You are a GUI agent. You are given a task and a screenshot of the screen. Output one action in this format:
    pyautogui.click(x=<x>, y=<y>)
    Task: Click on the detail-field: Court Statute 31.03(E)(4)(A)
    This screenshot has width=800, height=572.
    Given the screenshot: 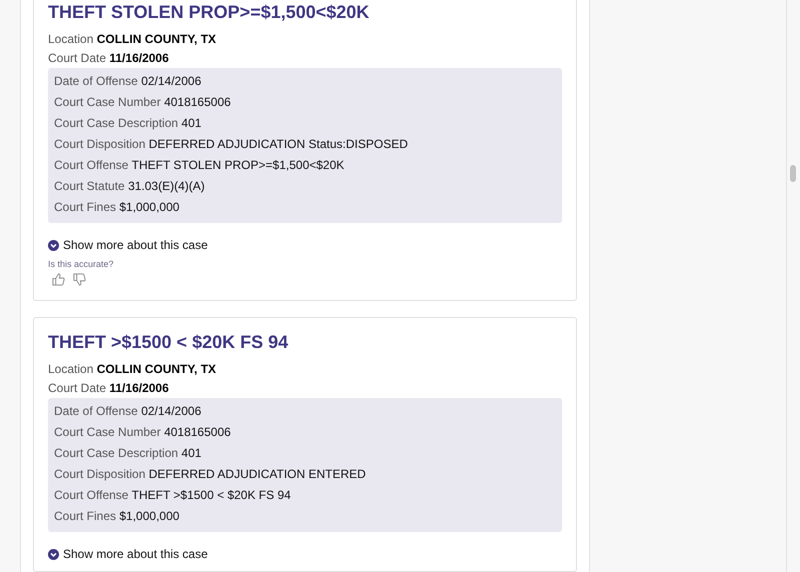 What is the action you would take?
    pyautogui.click(x=305, y=186)
    